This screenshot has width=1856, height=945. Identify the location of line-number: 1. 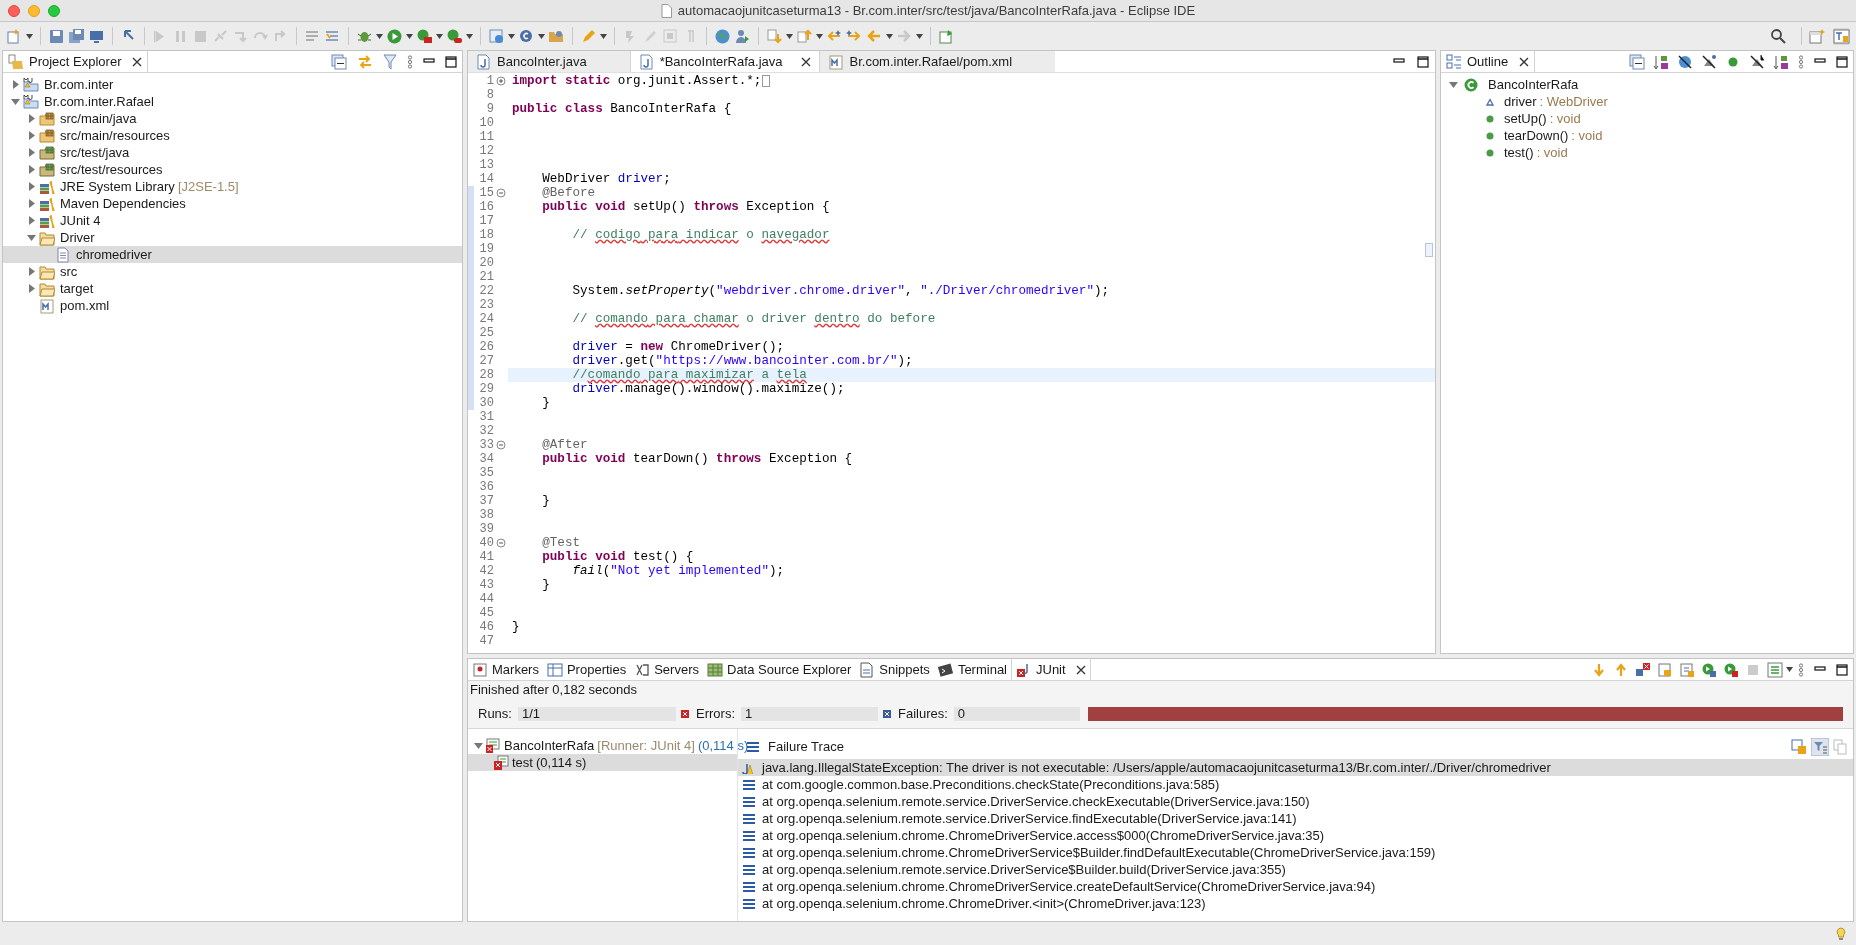
(489, 81).